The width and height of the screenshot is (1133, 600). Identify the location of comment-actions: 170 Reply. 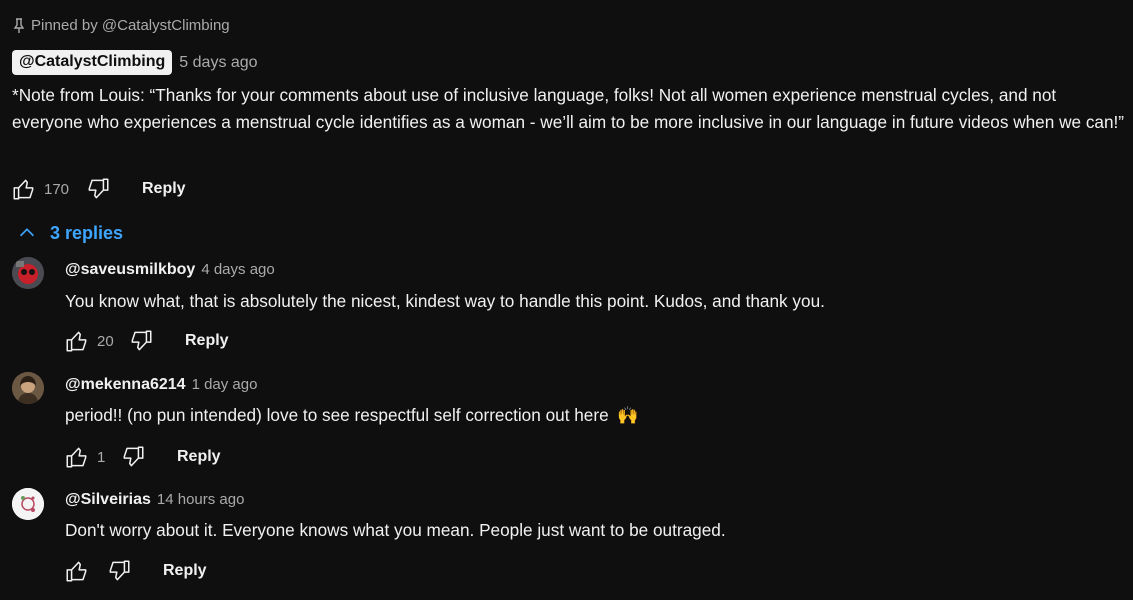
(98, 189).